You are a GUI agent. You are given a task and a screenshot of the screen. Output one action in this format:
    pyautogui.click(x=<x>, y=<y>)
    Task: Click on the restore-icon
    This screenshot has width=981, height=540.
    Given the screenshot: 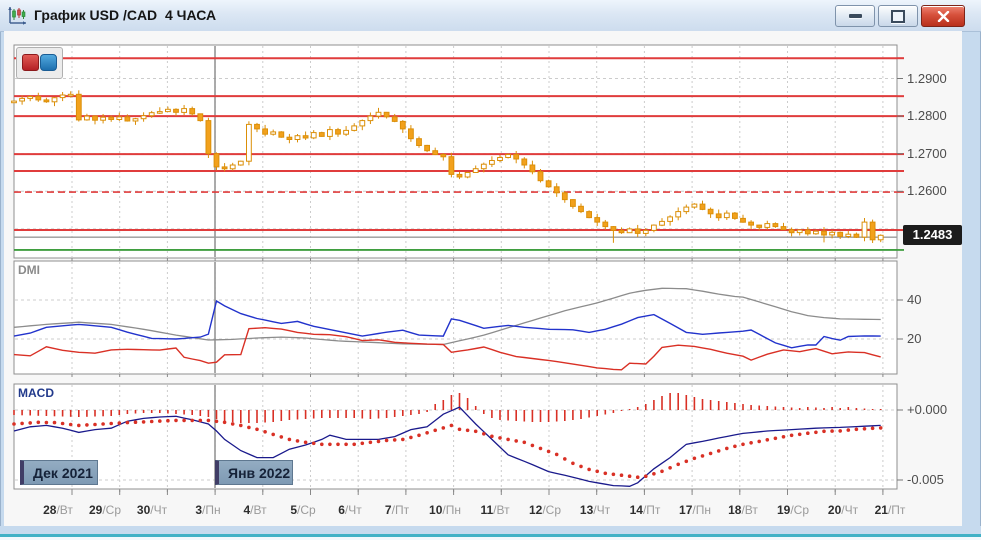 What is the action you would take?
    pyautogui.click(x=898, y=16)
    